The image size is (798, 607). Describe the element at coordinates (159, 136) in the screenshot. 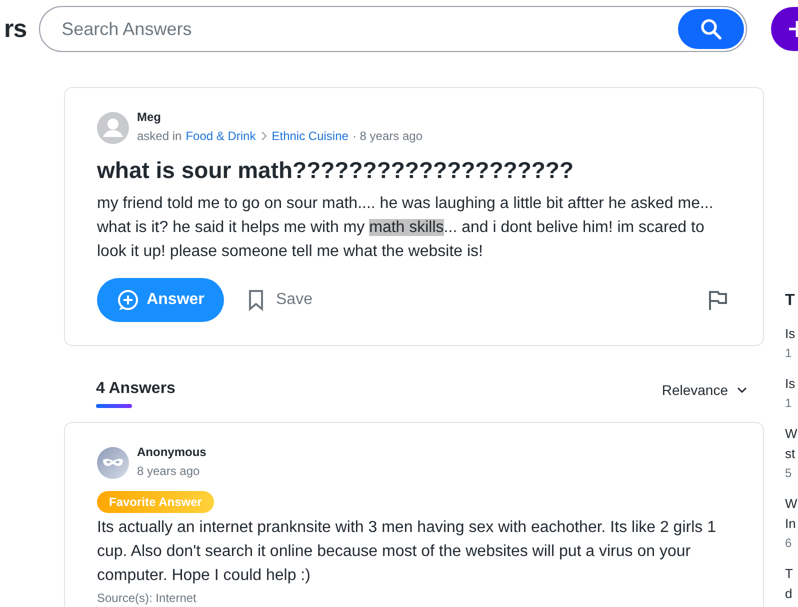

I see `asked-in-label: asked in` at that location.